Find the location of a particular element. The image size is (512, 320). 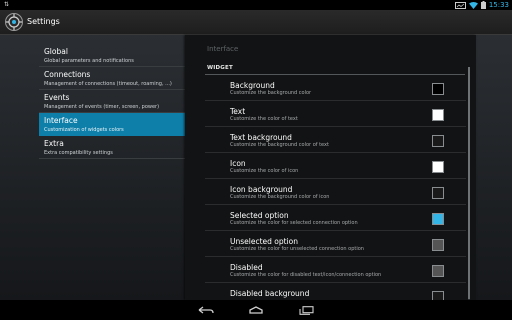

home-button is located at coordinates (256, 310).